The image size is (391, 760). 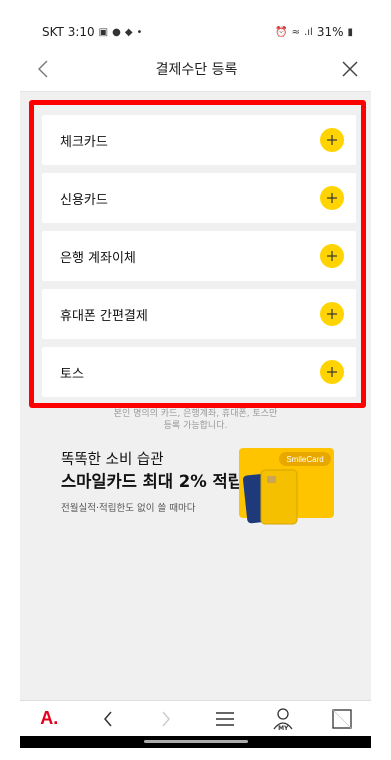 I want to click on close-button, so click(x=350, y=69).